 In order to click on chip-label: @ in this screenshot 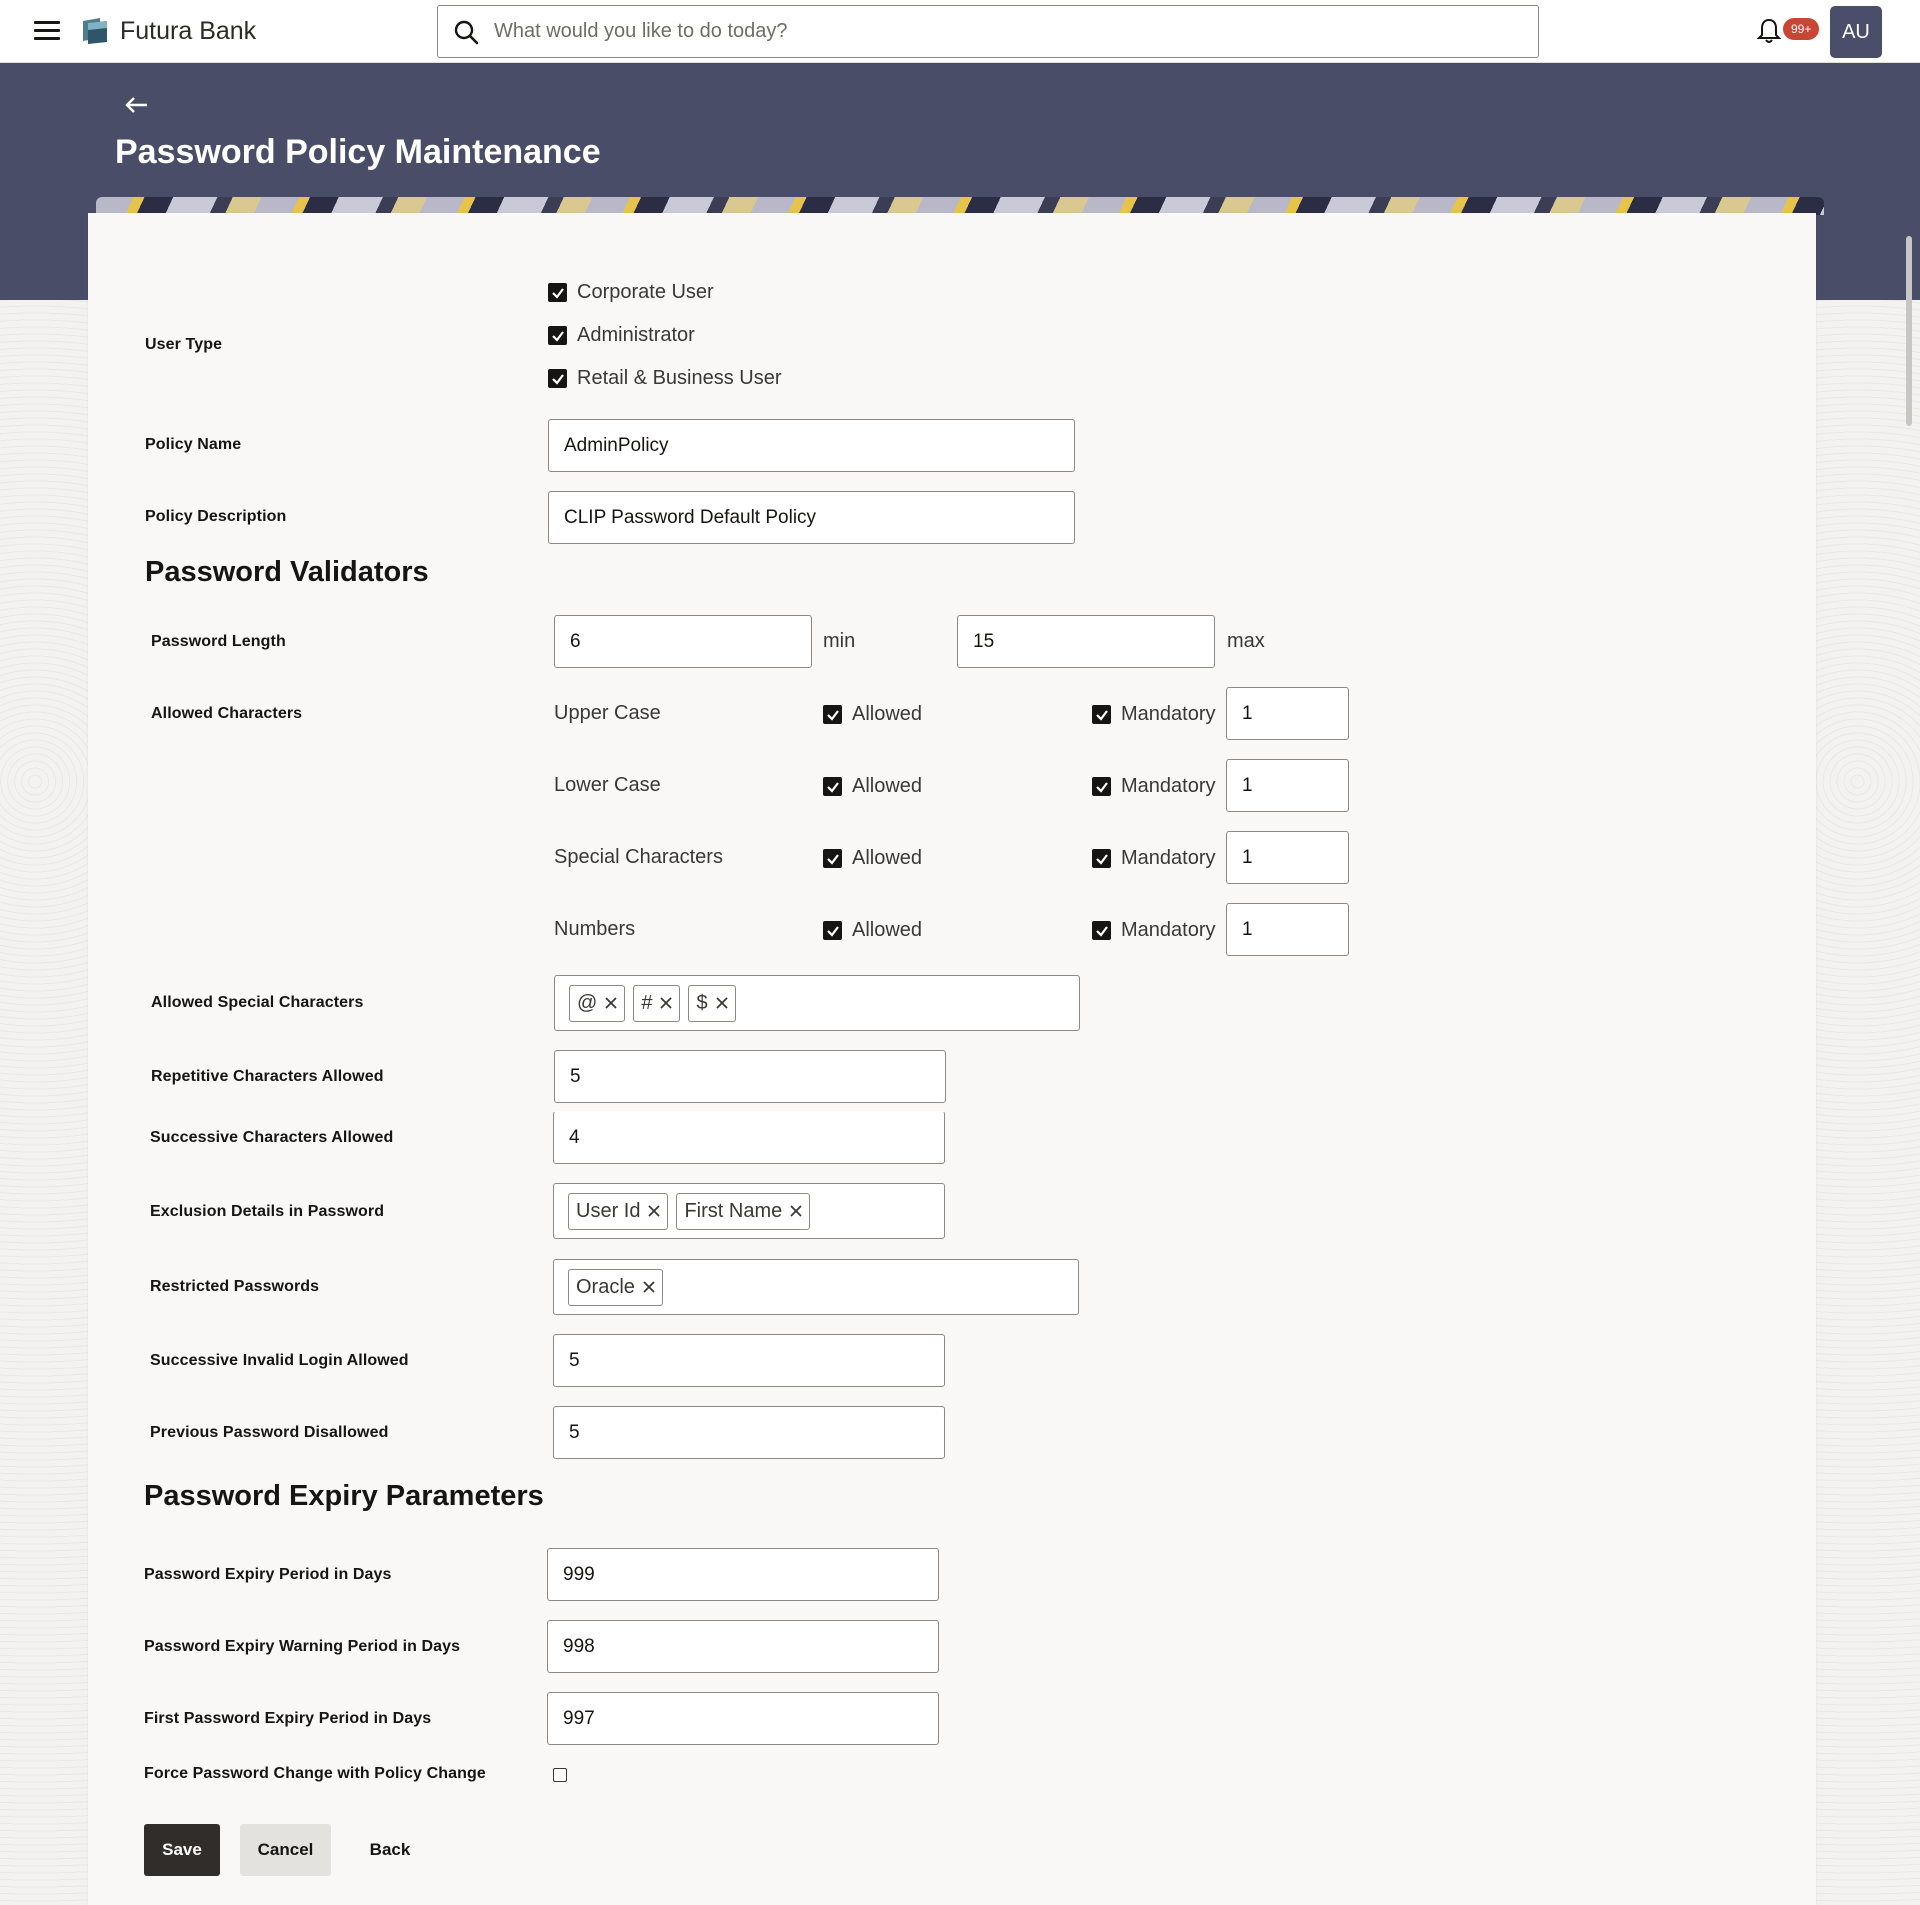, I will do `click(587, 1002)`.